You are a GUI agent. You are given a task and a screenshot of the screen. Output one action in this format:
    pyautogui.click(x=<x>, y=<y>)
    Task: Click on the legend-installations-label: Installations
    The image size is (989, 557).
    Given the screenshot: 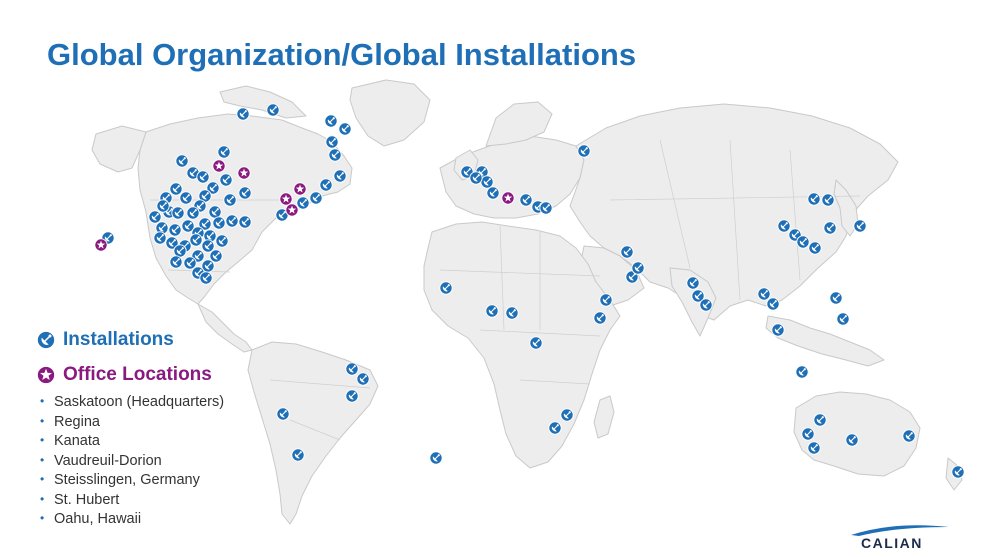 What is the action you would take?
    pyautogui.click(x=118, y=339)
    